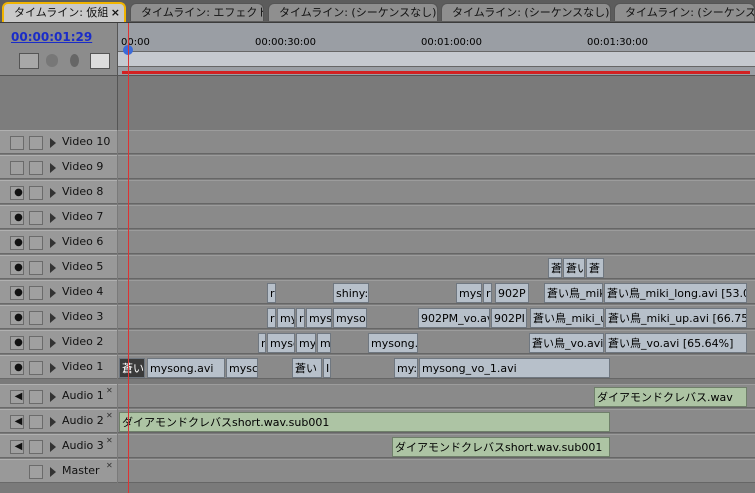  What do you see at coordinates (64, 12) in the screenshot?
I see `tab-timeline-karigumi: タイムライン: 仮組 ×` at bounding box center [64, 12].